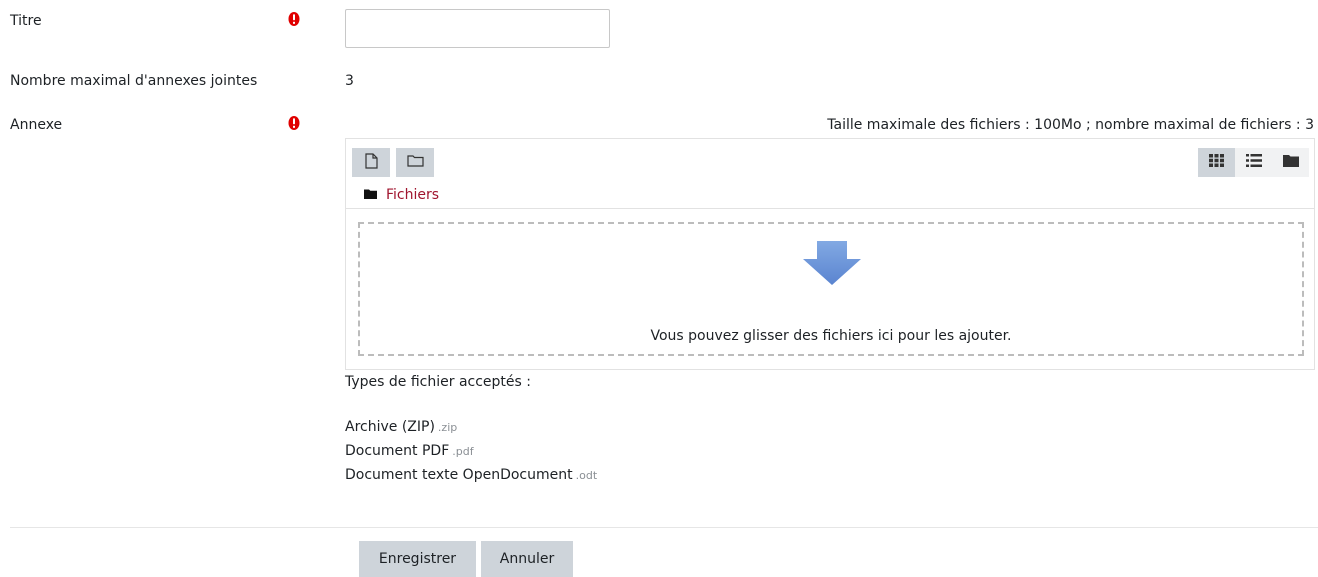 The image size is (1318, 577). I want to click on list-view-button, so click(1253, 162).